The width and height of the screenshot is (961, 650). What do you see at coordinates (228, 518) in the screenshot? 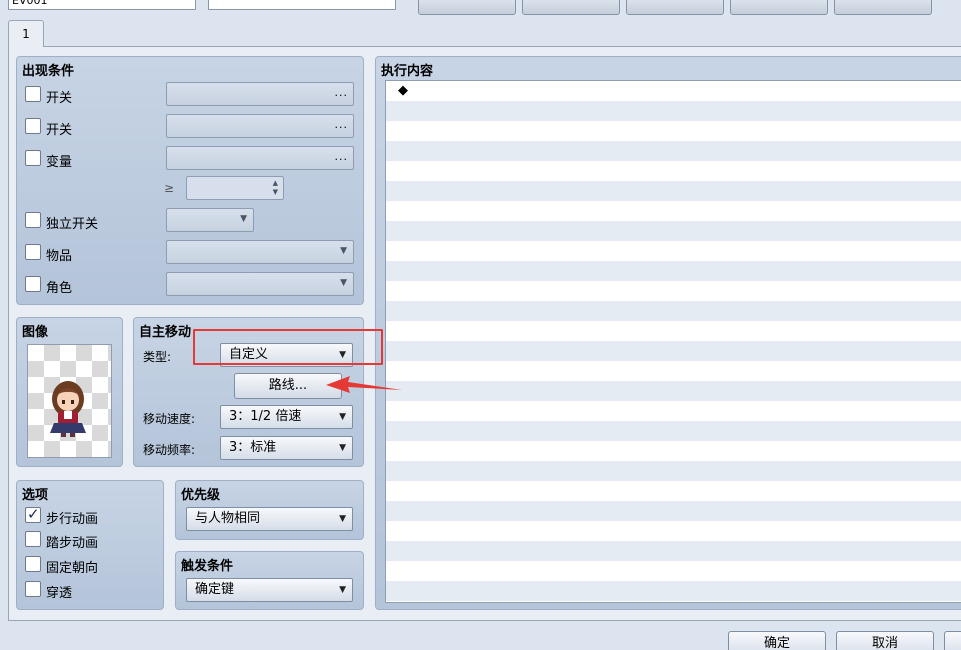
I see `priority-value: 与人物相同` at bounding box center [228, 518].